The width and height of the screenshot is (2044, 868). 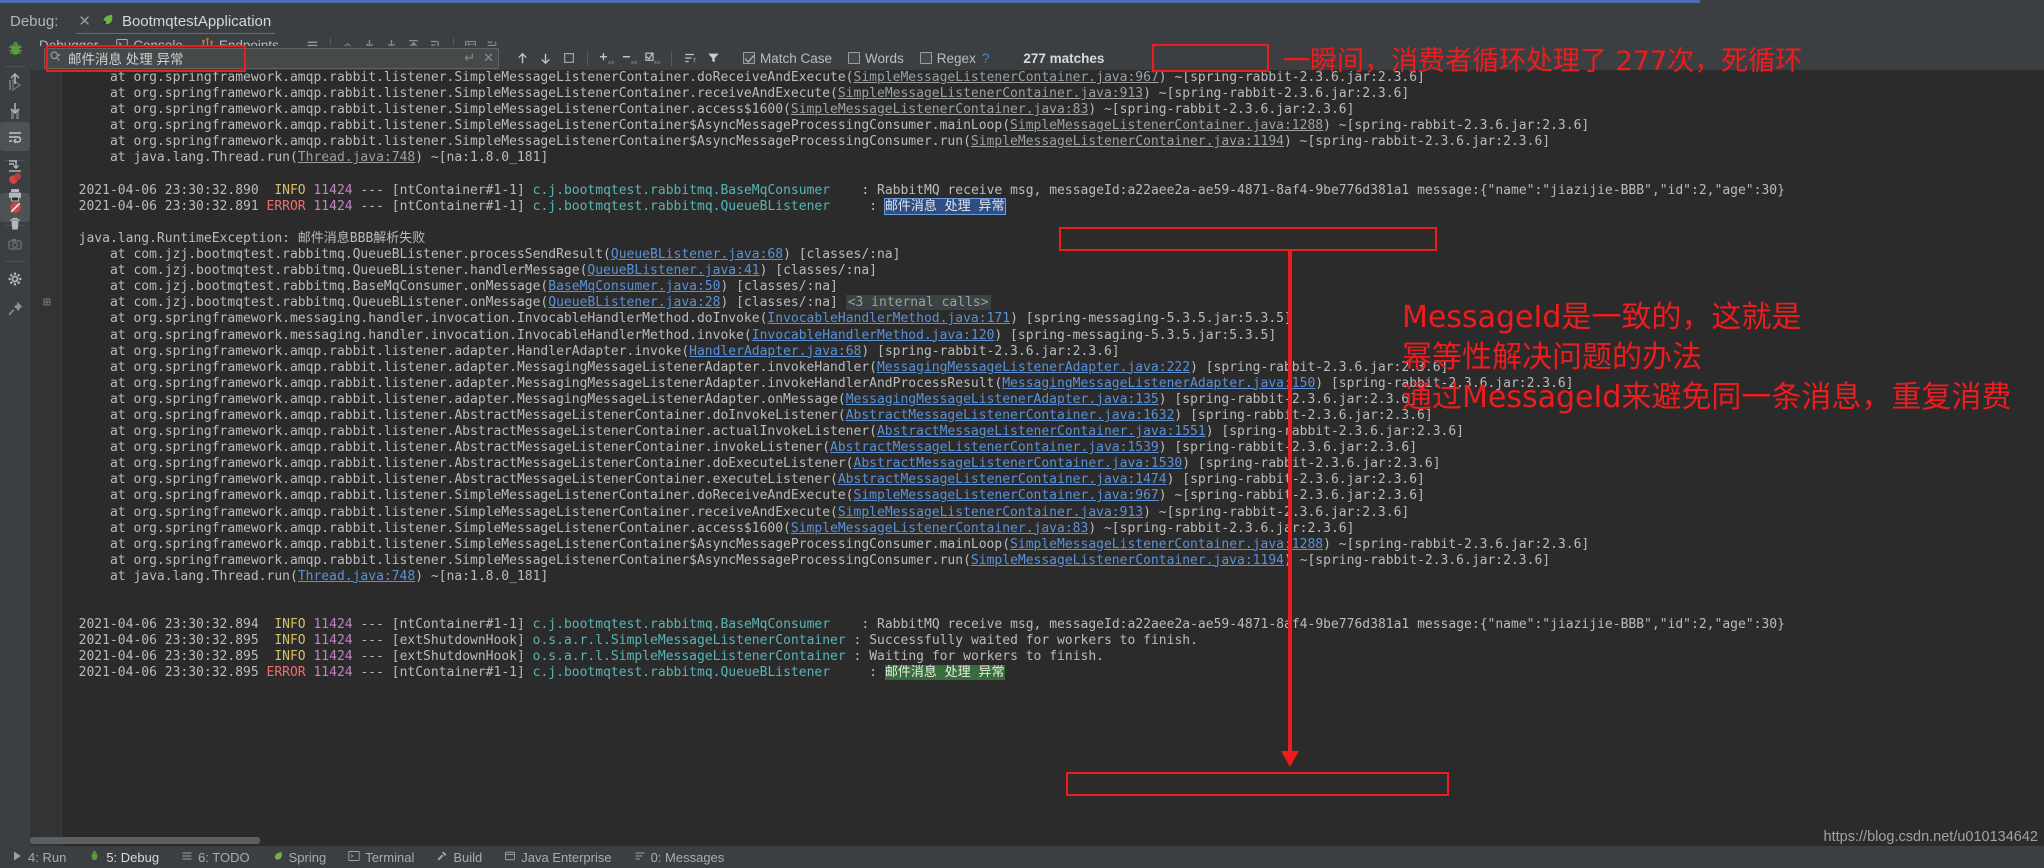 What do you see at coordinates (1602, 317) in the screenshot?
I see `annotation-right-note-1: MessageId是一致的，这就是` at bounding box center [1602, 317].